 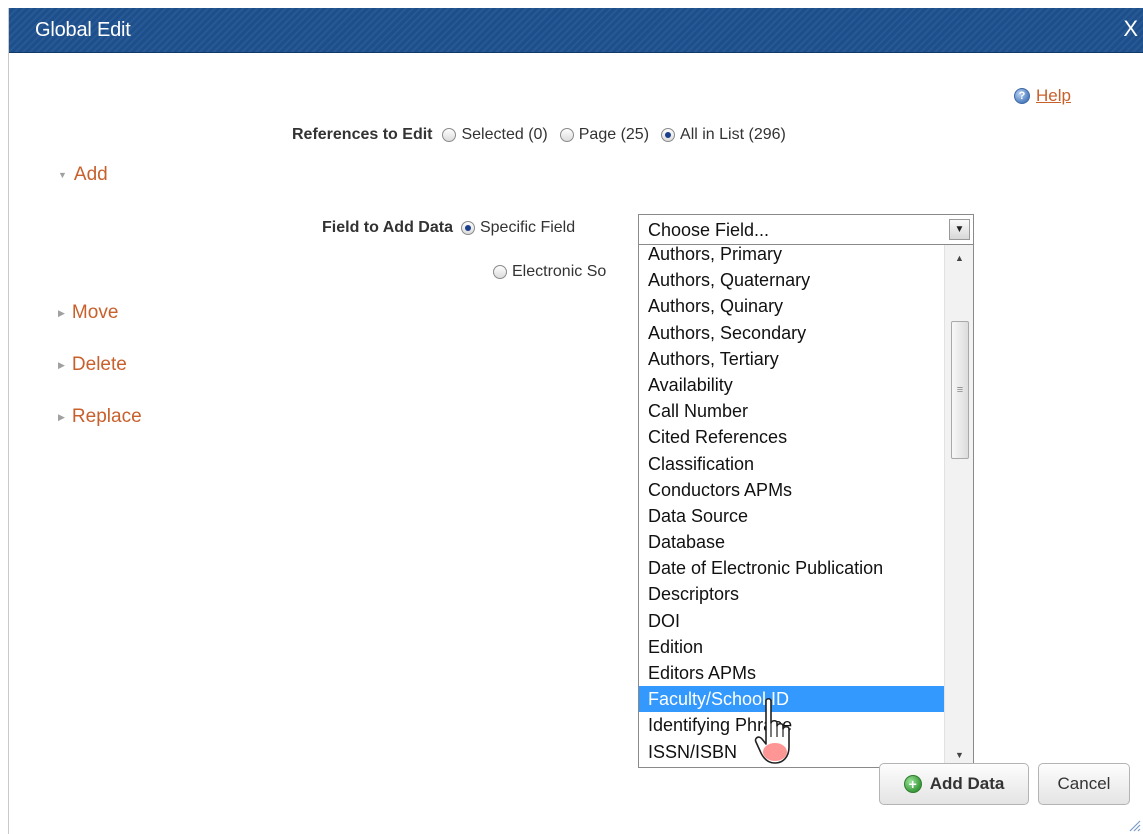 I want to click on section-move-label: Move, so click(x=95, y=312).